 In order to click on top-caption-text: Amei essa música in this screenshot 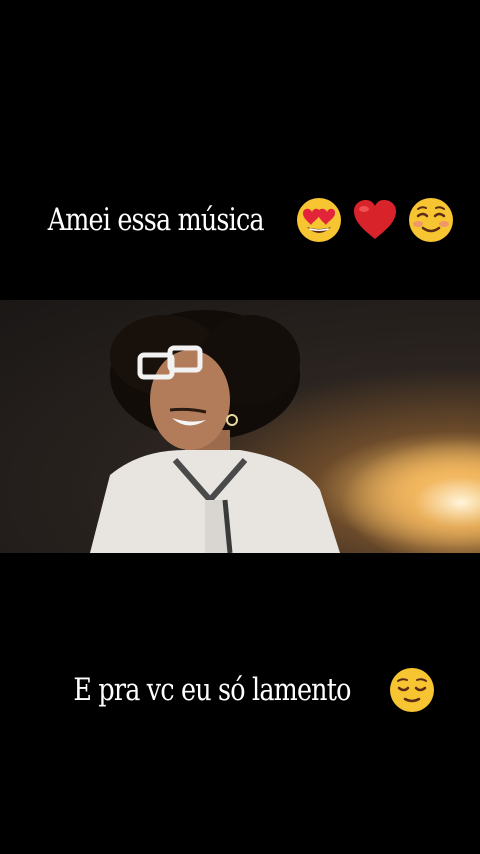, I will do `click(156, 220)`.